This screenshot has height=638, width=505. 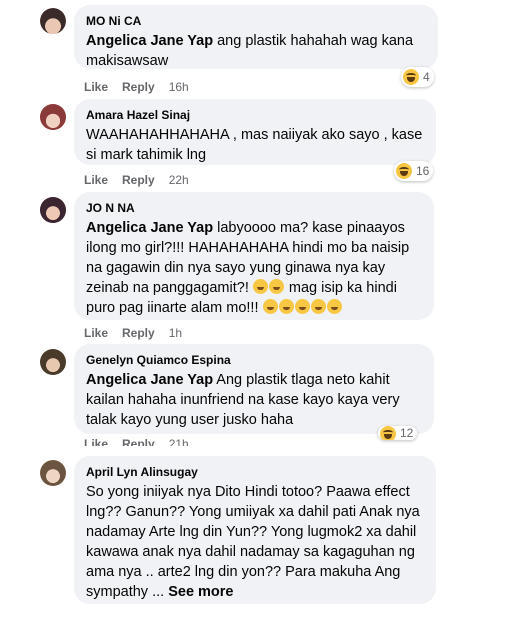 I want to click on reaction-count: 4, so click(x=426, y=77).